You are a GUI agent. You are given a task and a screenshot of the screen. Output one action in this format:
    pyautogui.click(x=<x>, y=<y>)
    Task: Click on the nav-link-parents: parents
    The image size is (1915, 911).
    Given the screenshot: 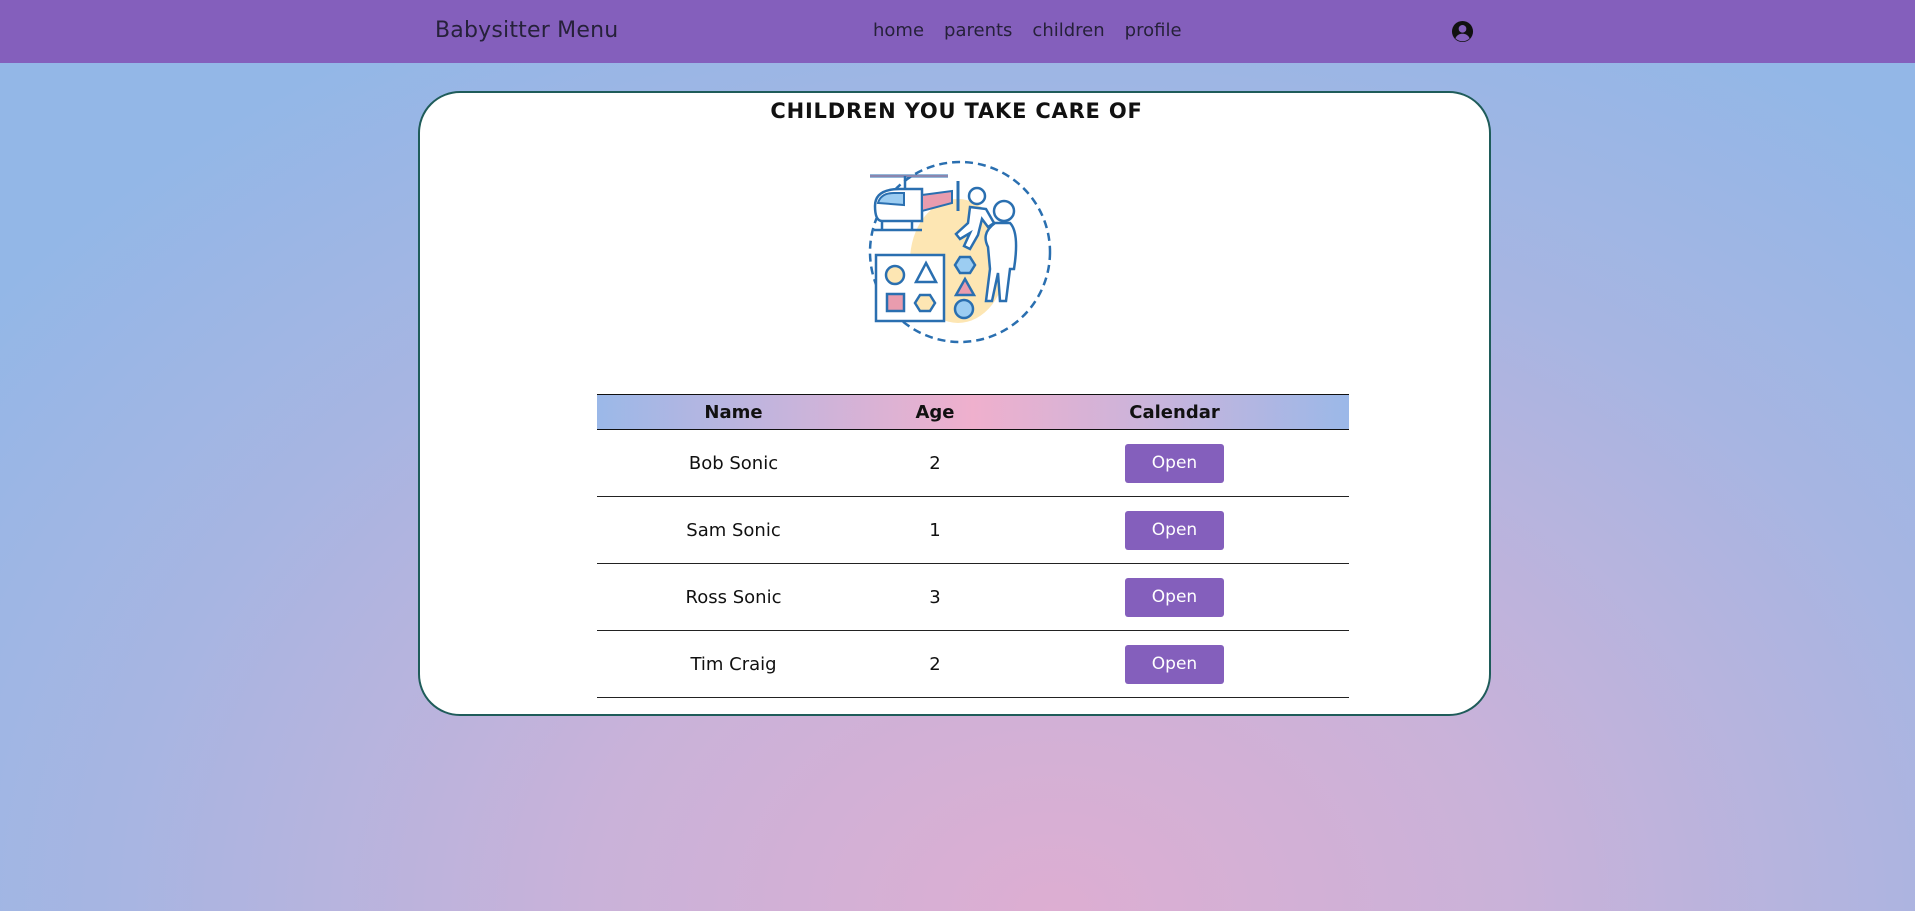 What is the action you would take?
    pyautogui.click(x=978, y=30)
    